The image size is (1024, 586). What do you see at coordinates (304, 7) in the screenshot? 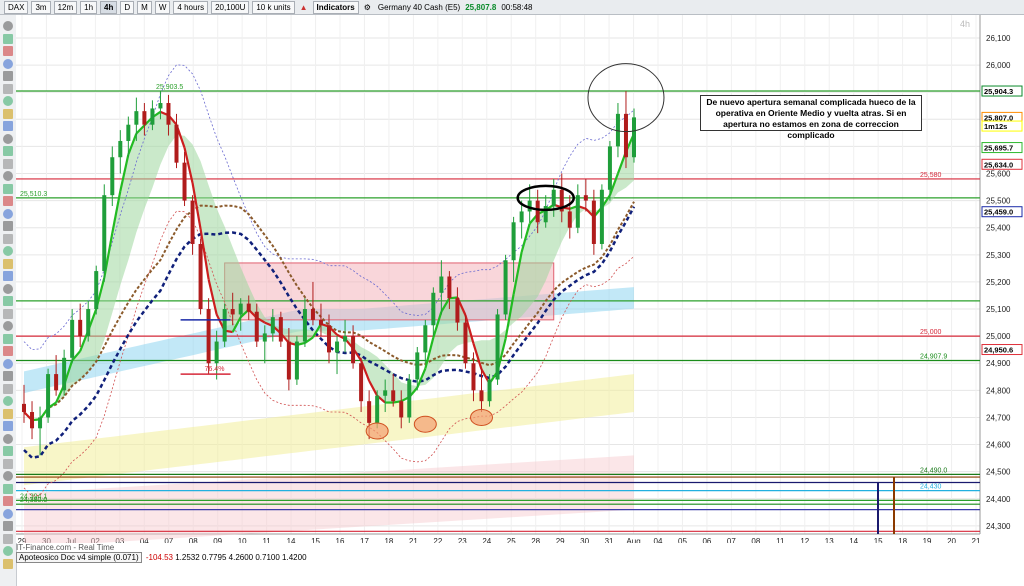
I see `indicators-icon: ▲` at bounding box center [304, 7].